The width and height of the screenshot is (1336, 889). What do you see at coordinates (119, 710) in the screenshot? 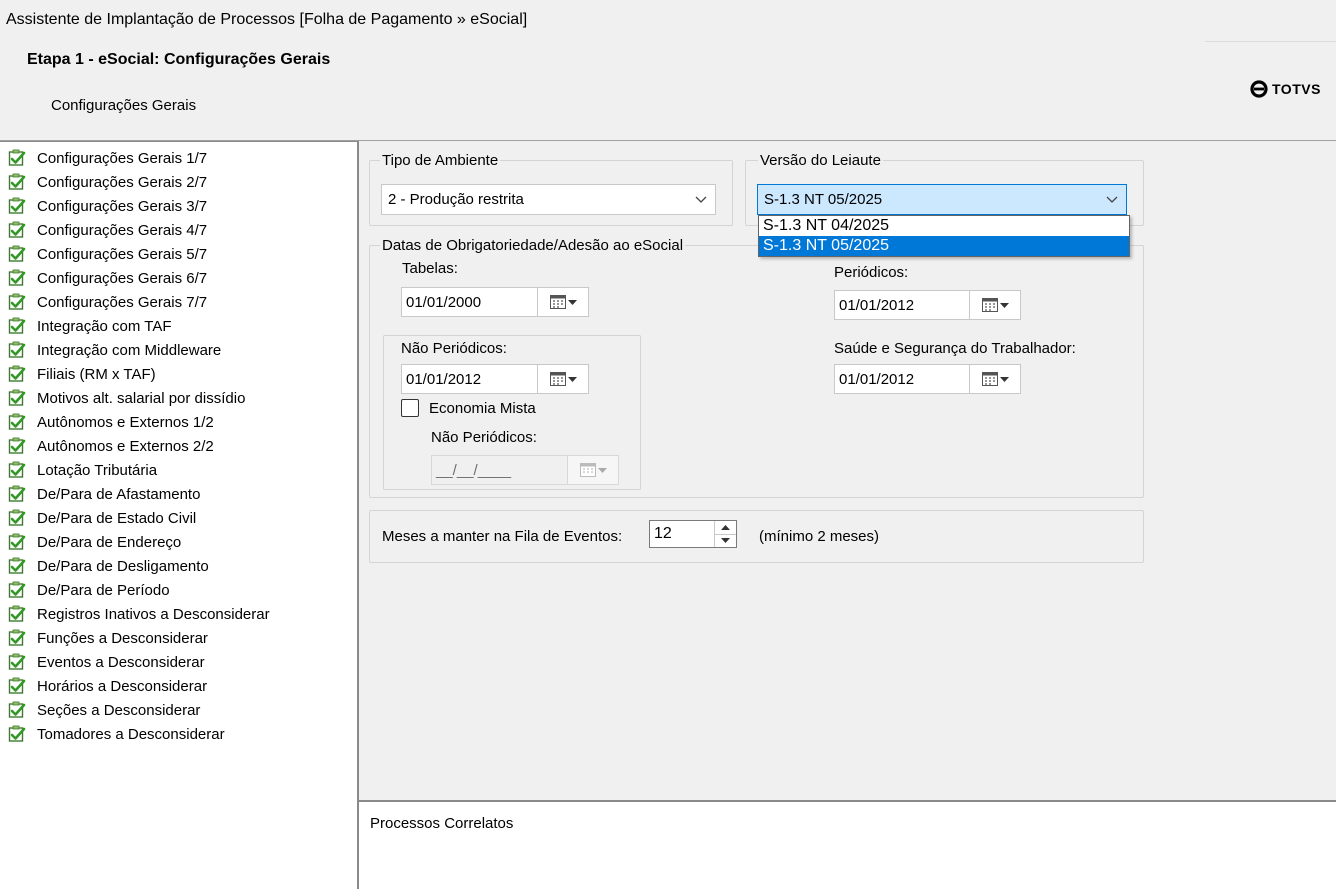
I see `step-label: Seções a Desconsiderar` at bounding box center [119, 710].